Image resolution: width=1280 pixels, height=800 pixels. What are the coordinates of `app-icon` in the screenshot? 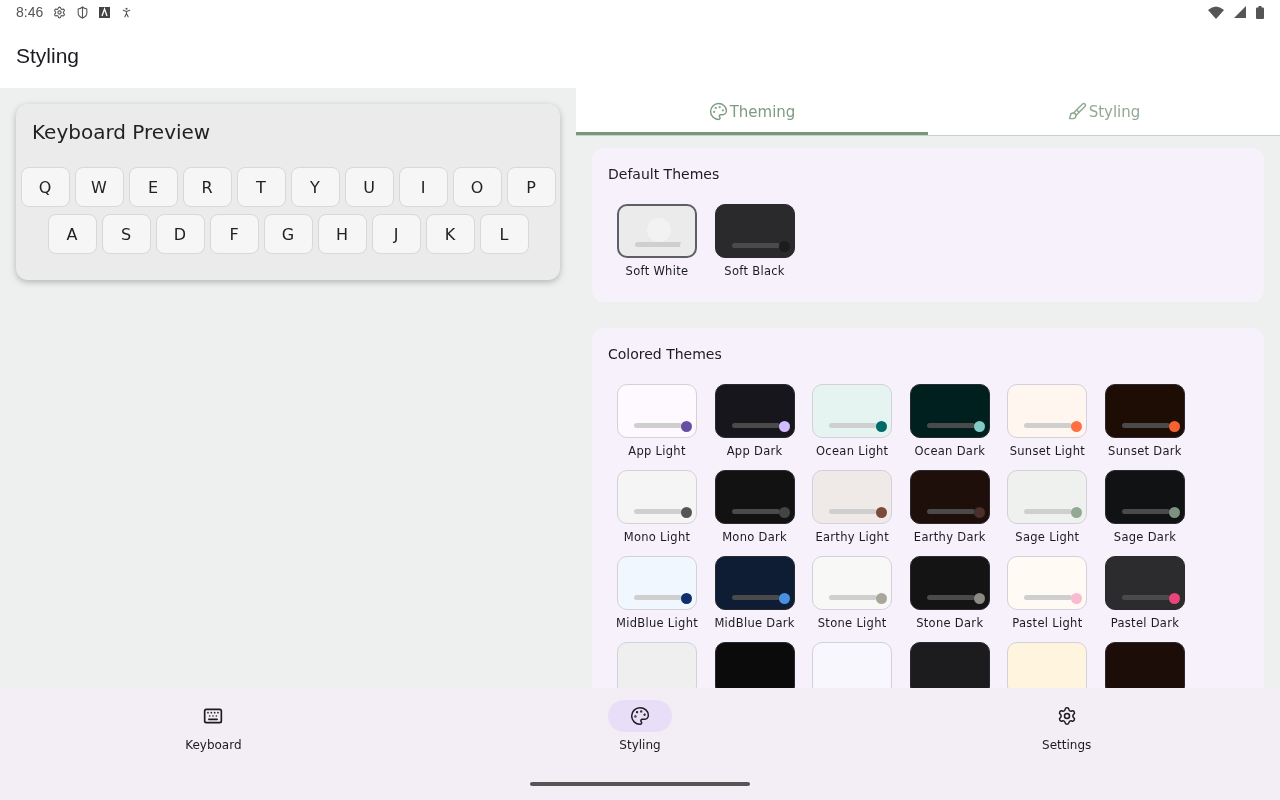 It's located at (105, 12).